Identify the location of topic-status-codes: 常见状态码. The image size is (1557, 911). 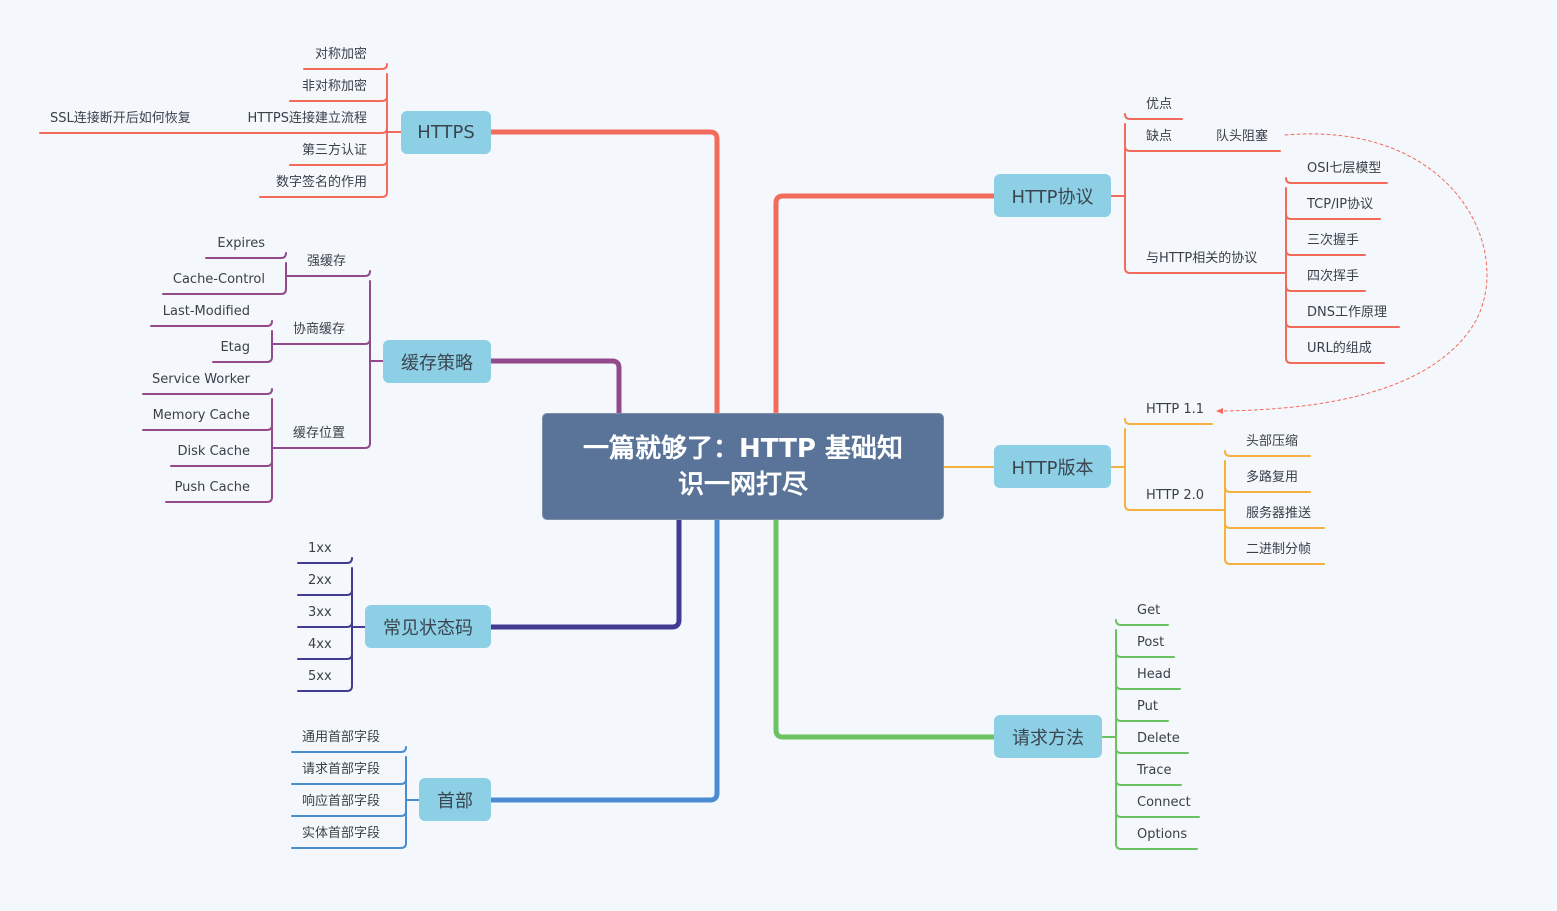
(428, 626).